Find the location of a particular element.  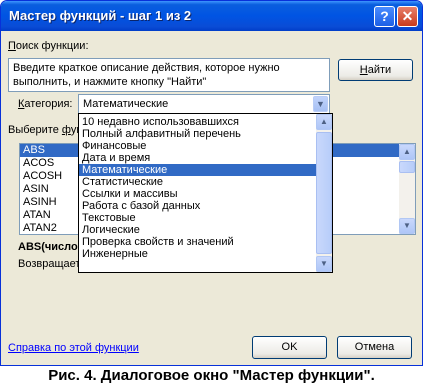

category-option: Инженерные is located at coordinates (198, 254).